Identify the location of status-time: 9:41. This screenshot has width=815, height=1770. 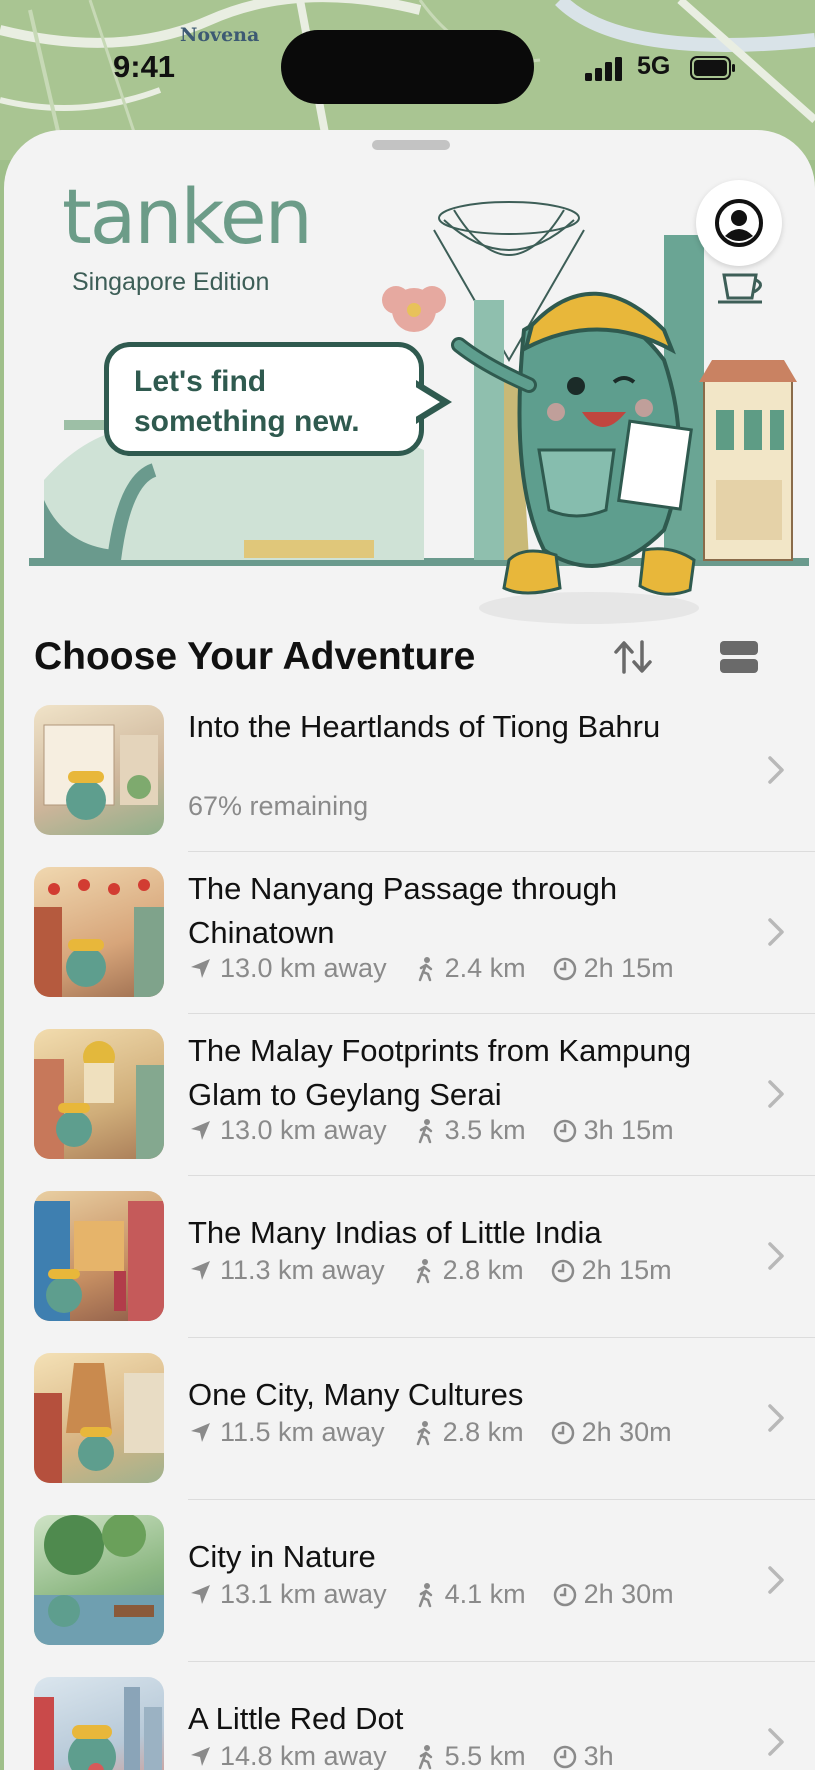
(144, 66).